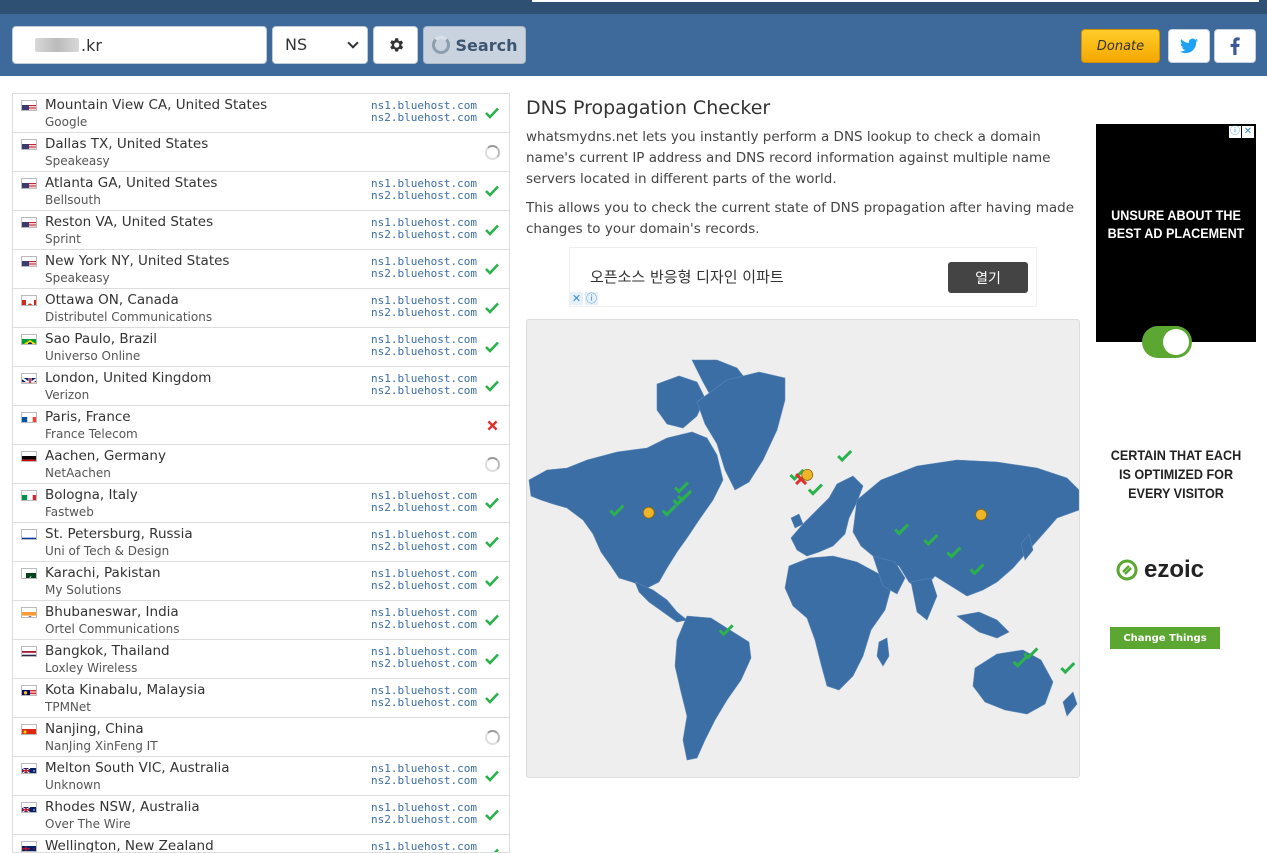 The image size is (1267, 853). Describe the element at coordinates (1120, 46) in the screenshot. I see `donate-button: Donate` at that location.